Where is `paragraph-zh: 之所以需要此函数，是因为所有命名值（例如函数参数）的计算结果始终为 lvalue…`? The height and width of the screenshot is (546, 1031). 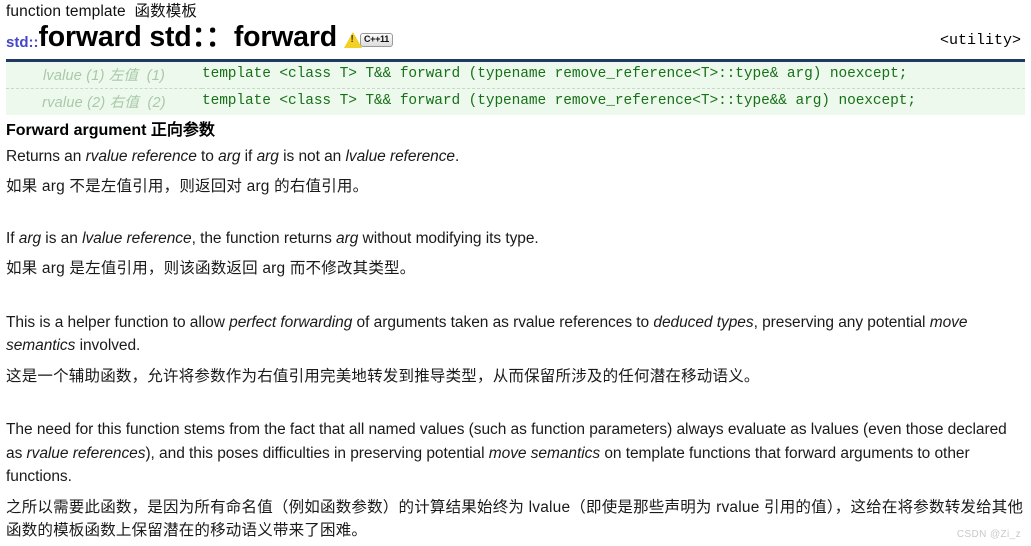 paragraph-zh: 之所以需要此函数，是因为所有命名值（例如函数参数）的计算结果始终为 lvalue… is located at coordinates (515, 519).